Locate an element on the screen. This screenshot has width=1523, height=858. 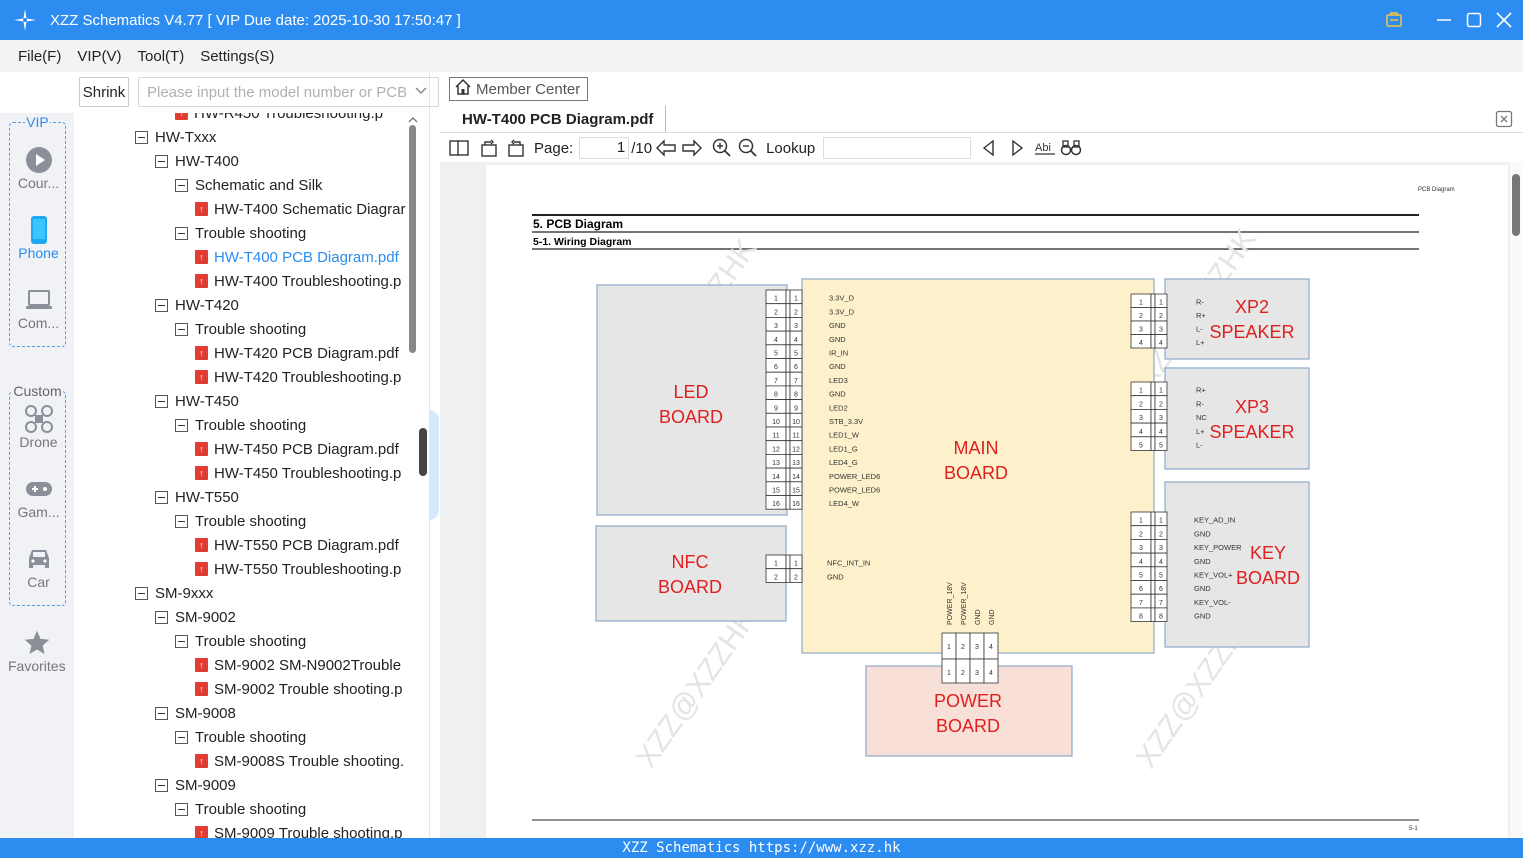
tree-folder-item: HW-T400 is located at coordinates (197, 161).